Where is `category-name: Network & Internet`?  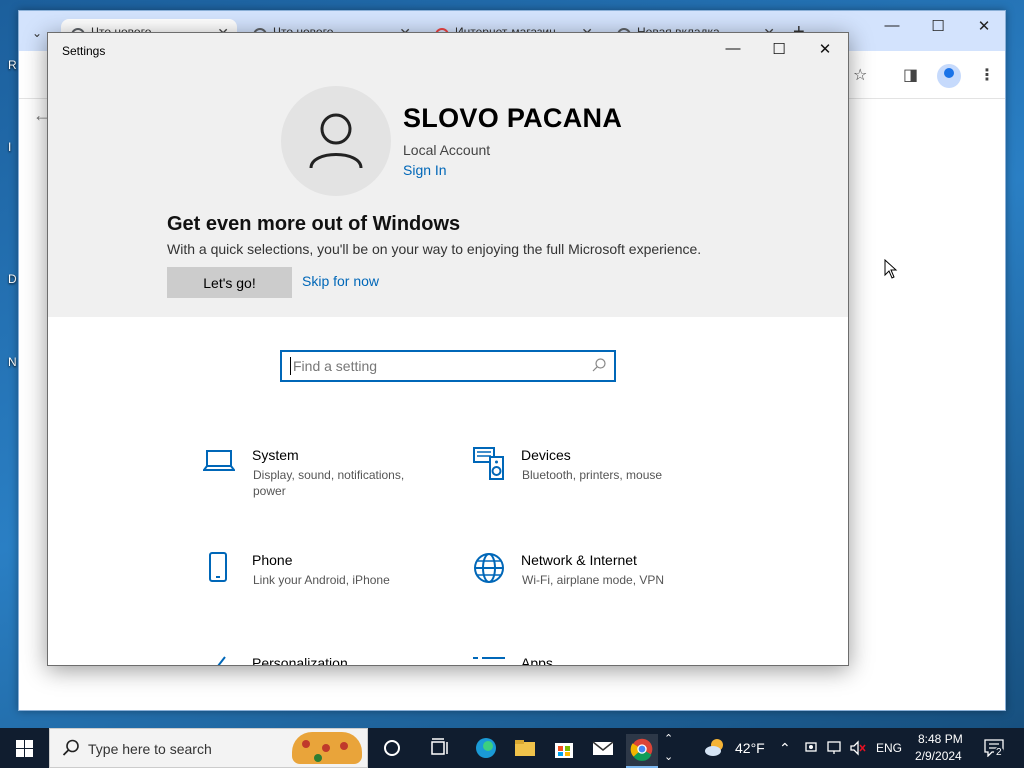
category-name: Network & Internet is located at coordinates (579, 560).